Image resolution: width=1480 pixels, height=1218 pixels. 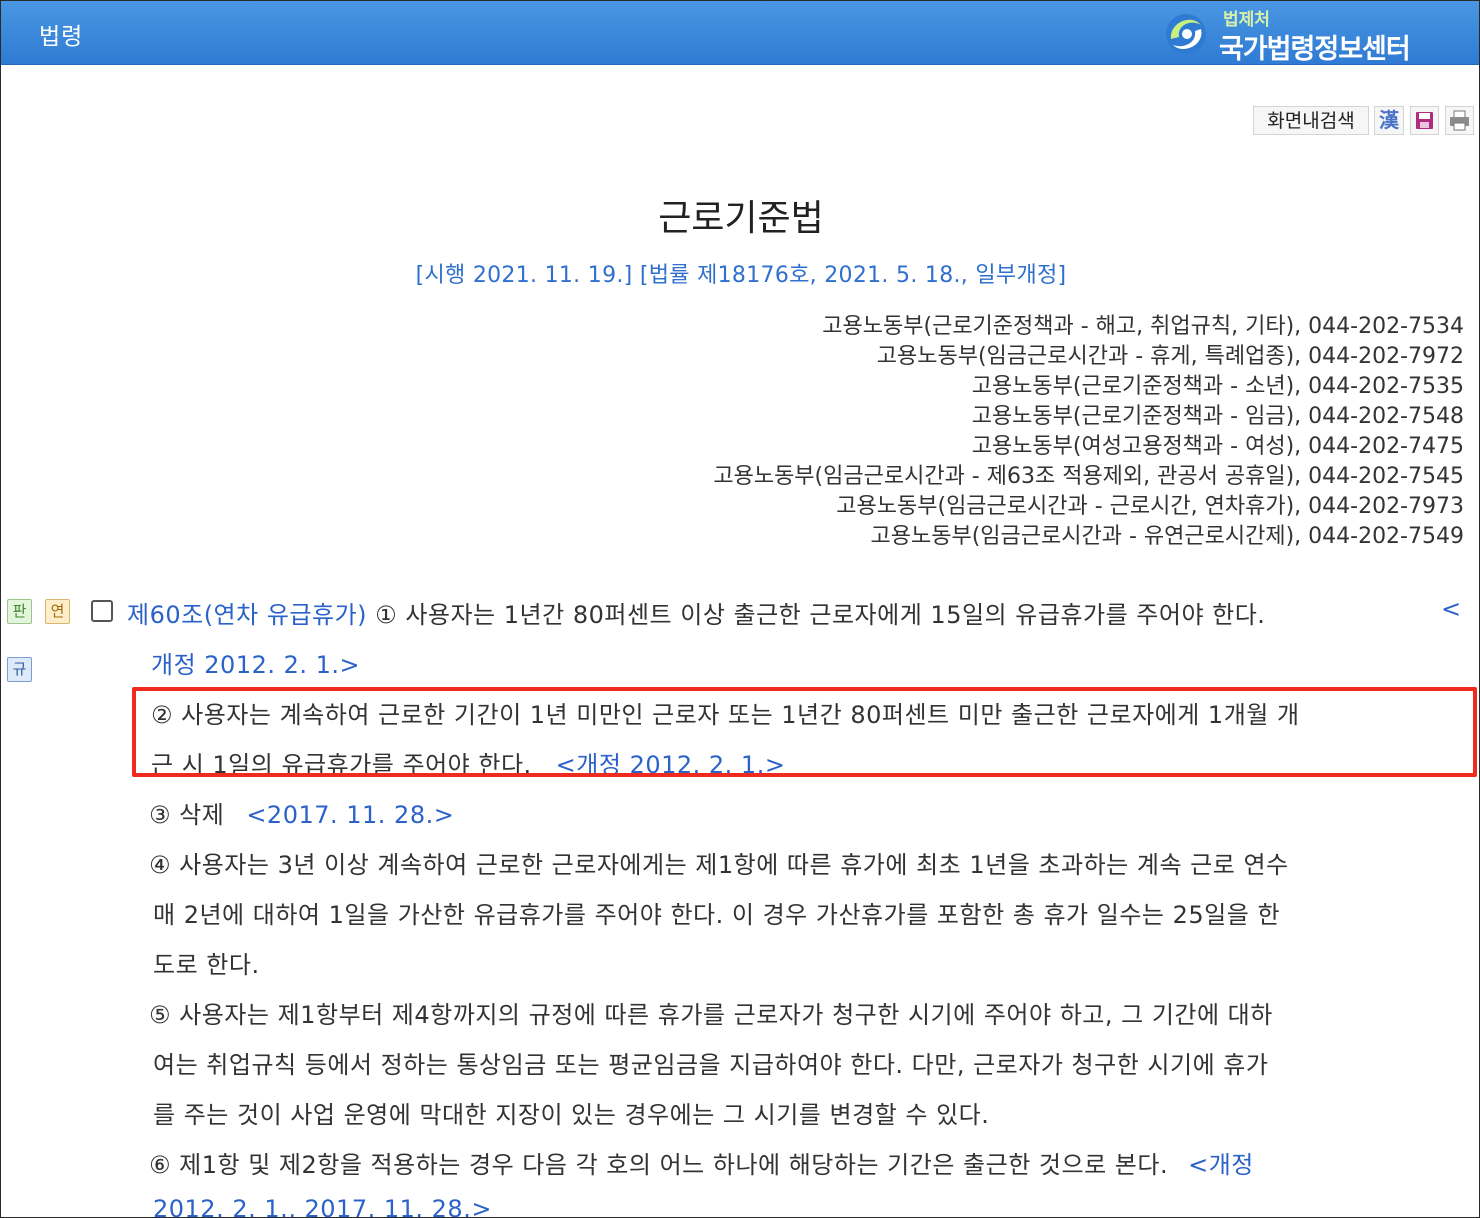 I want to click on article-line: ③ 삭제 <2017. 11. 28.>, so click(x=301, y=812).